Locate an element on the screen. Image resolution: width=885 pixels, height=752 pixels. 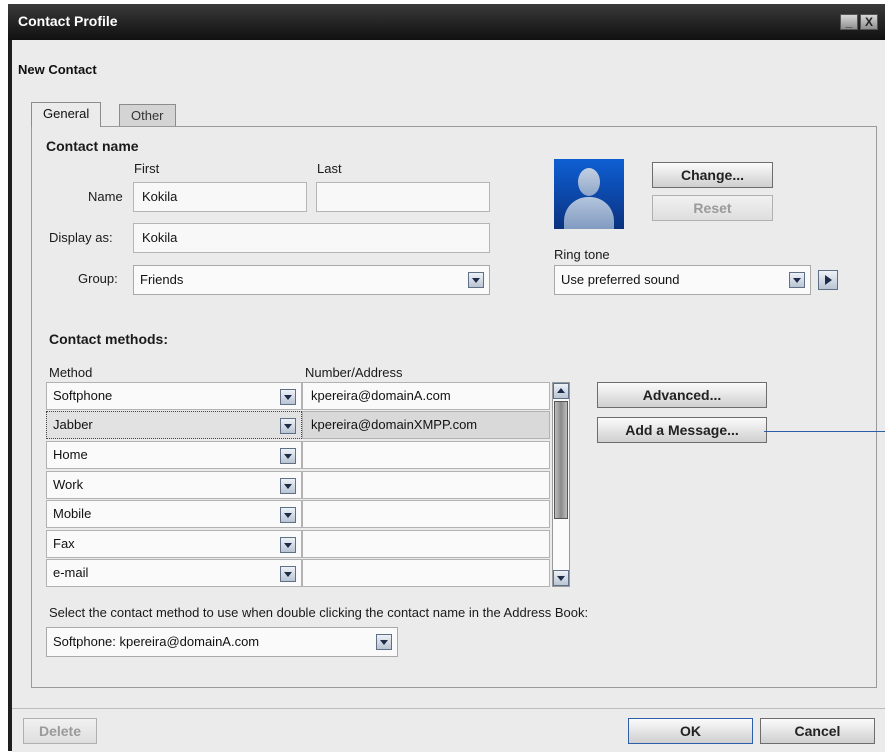
method-value: e-mail is located at coordinates (71, 572).